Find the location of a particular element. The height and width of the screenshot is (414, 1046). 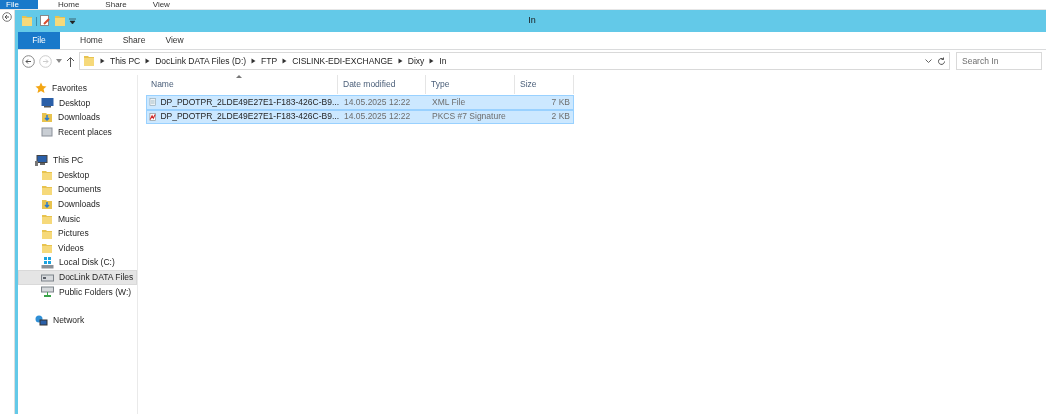

navigation-item: Documents is located at coordinates (77, 190).